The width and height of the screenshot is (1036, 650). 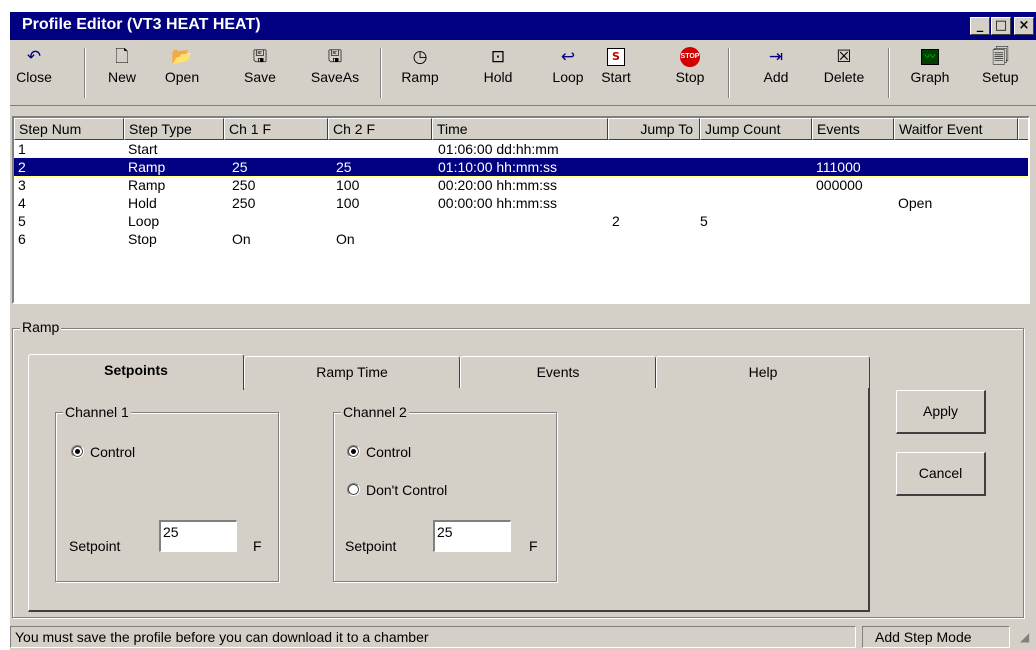 I want to click on channel1-setpoint-input: 25, so click(x=198, y=536).